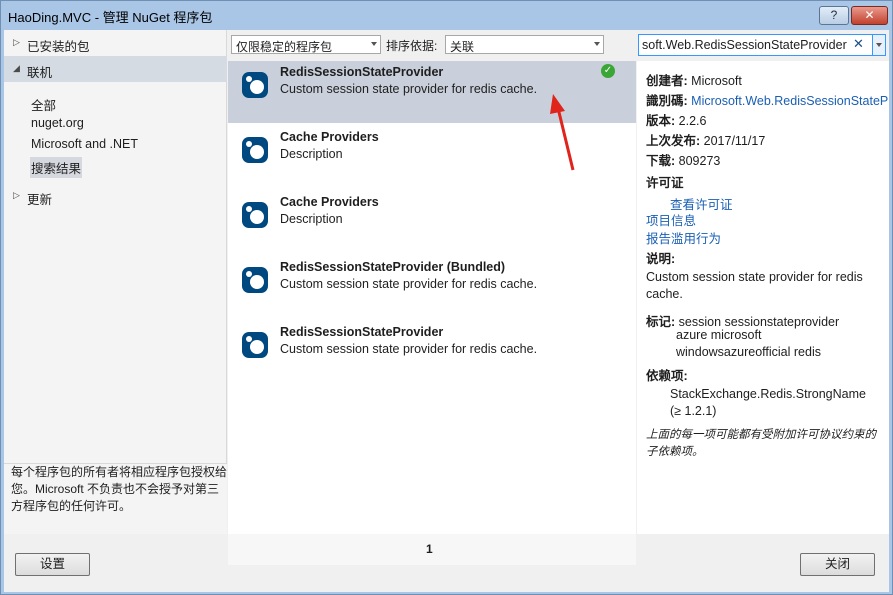 The image size is (893, 595). I want to click on section-heading: 依赖项:, so click(667, 376).